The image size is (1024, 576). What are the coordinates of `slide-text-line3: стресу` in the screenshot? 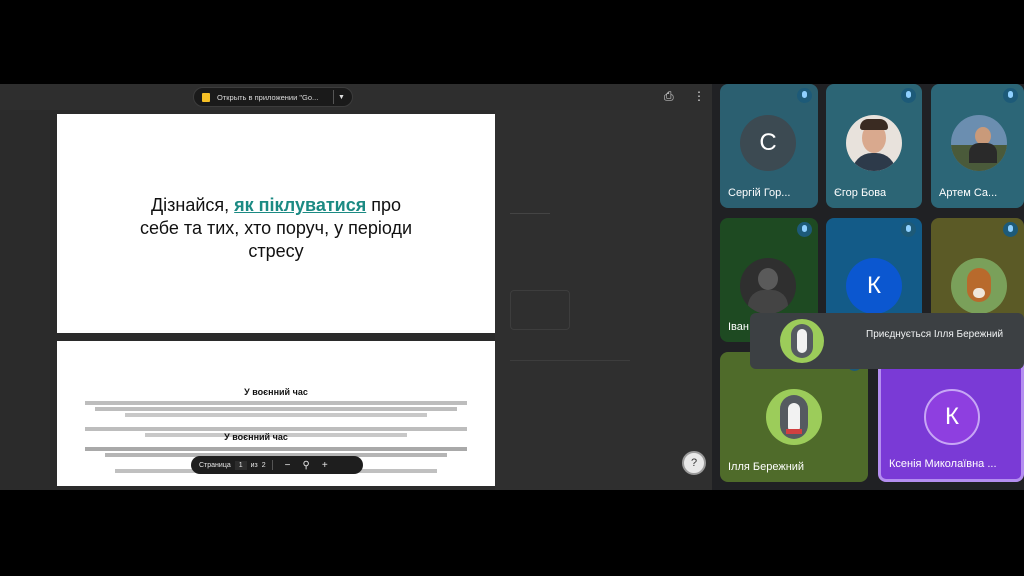 It's located at (276, 251).